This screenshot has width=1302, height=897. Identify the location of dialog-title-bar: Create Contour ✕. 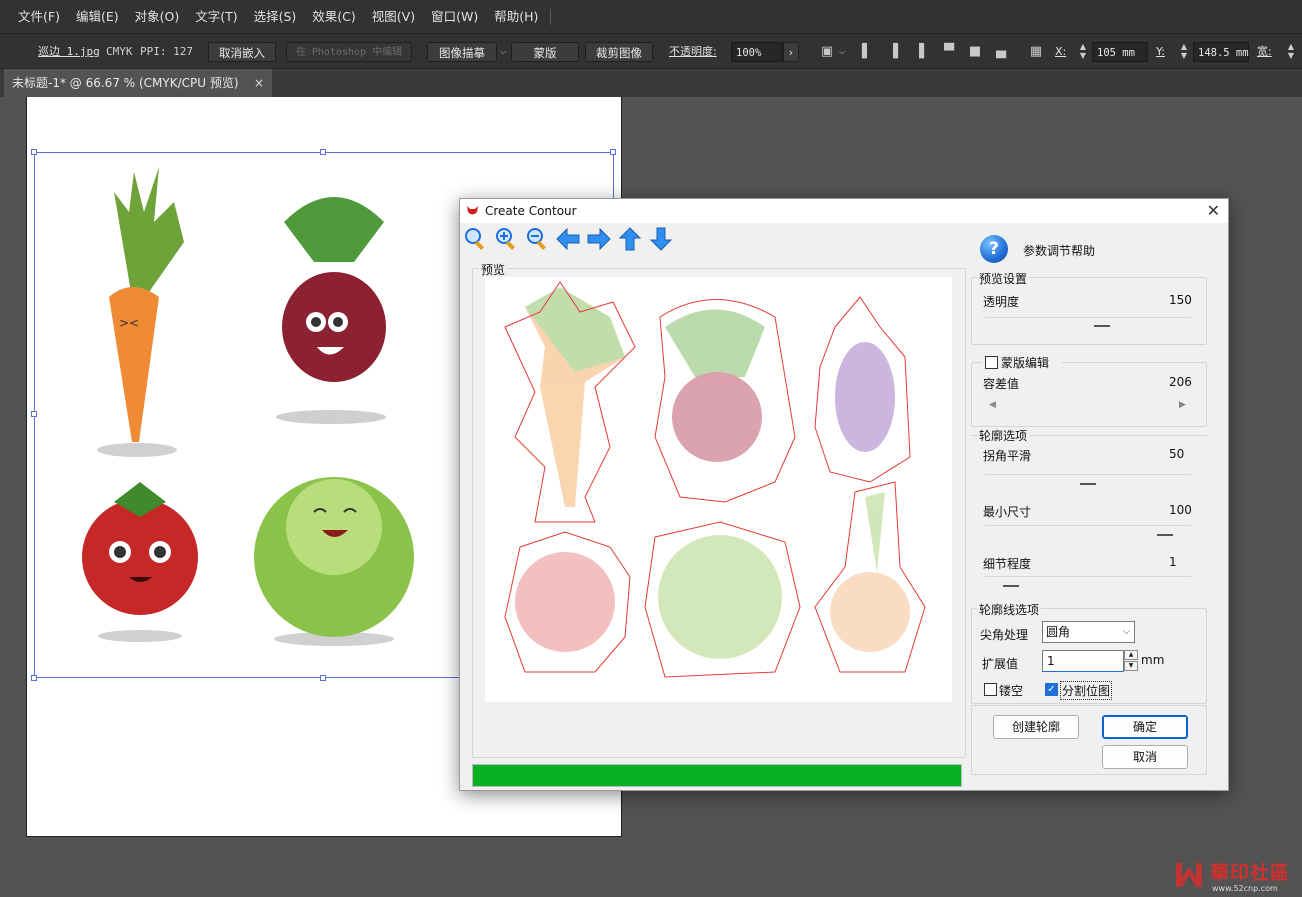
(844, 211).